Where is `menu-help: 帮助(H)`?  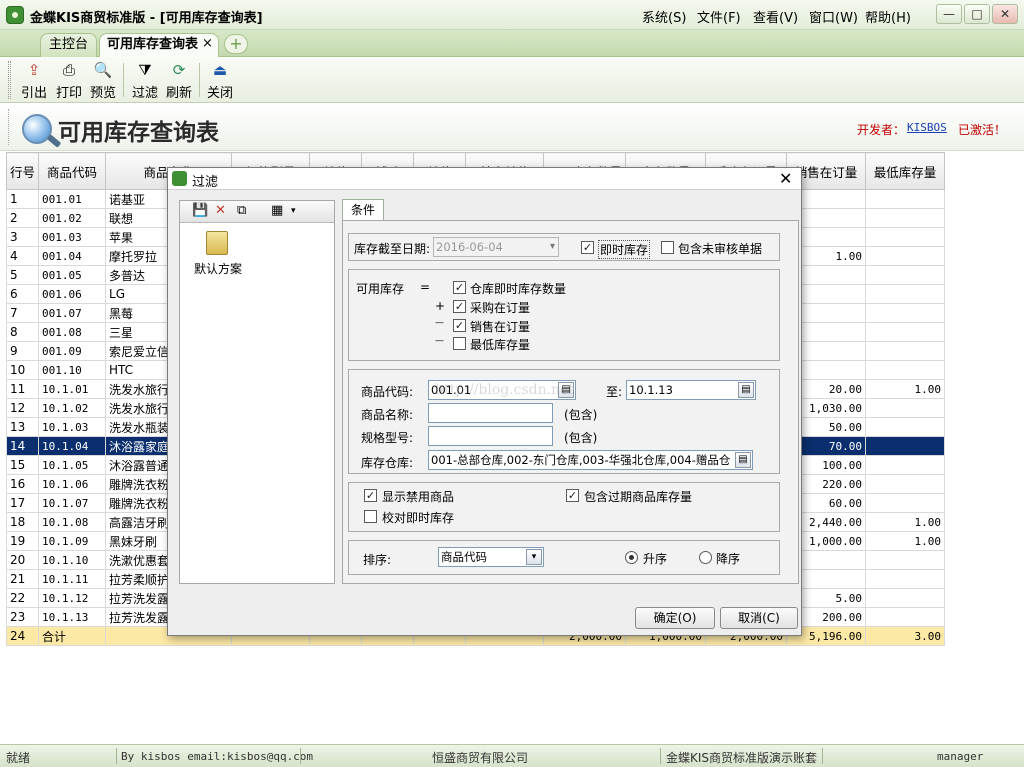 menu-help: 帮助(H) is located at coordinates (888, 16).